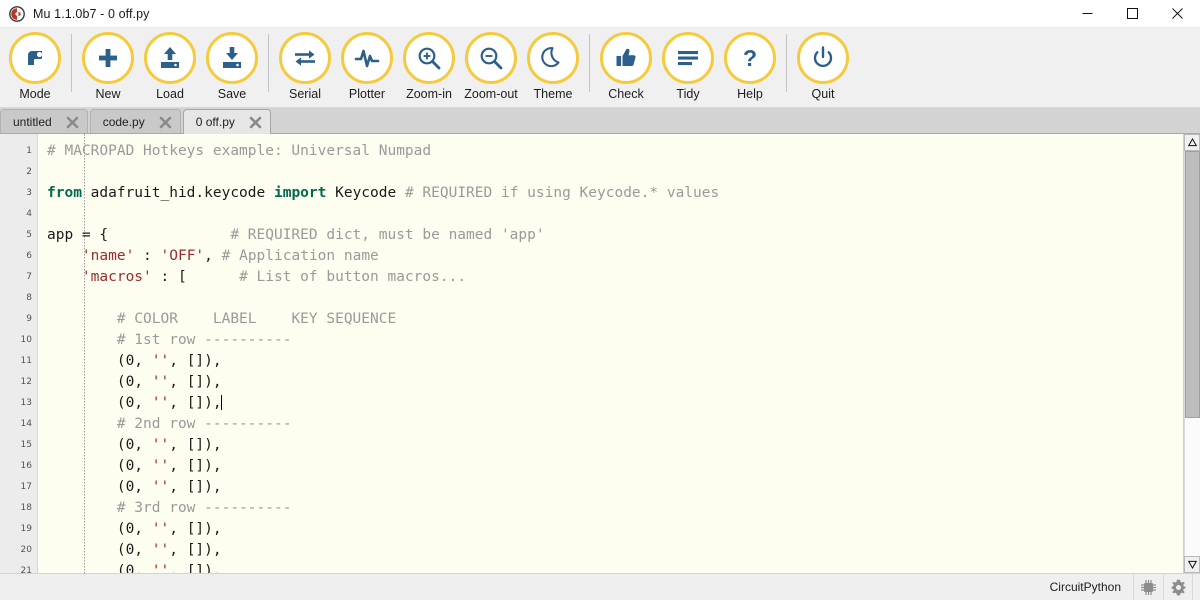  I want to click on toolbar-button-zoom-in: Zoom-in, so click(429, 67).